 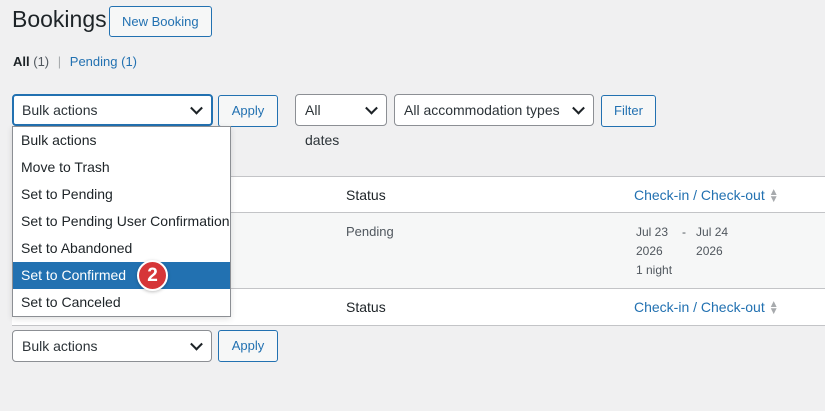 I want to click on option-set-to-abandoned: Set to Abandoned, so click(x=121, y=248).